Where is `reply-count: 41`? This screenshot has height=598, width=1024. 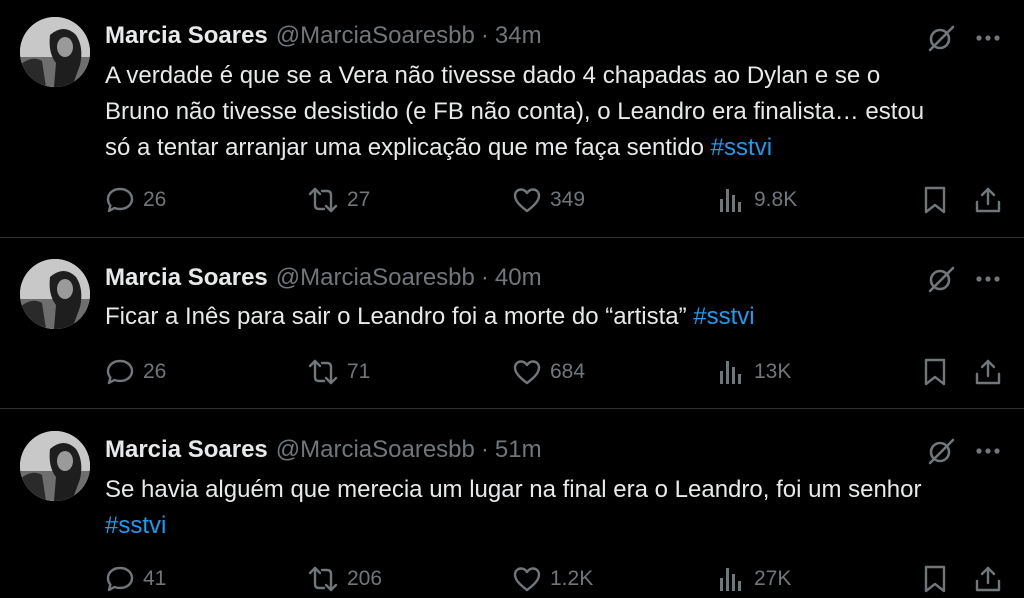 reply-count: 41 is located at coordinates (155, 578).